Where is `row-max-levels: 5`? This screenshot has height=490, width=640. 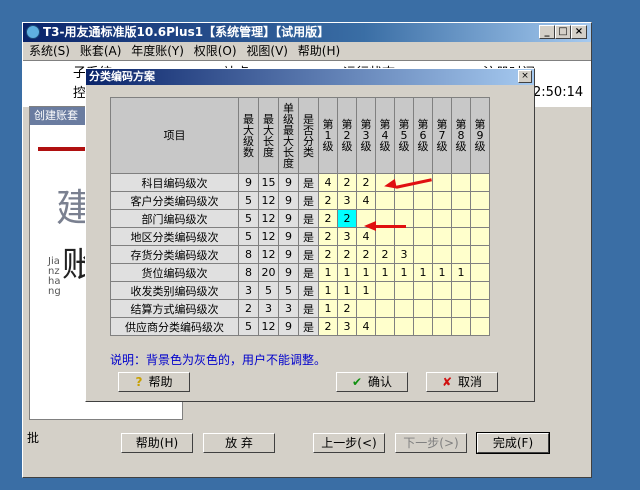
row-max-levels: 5 is located at coordinates (248, 218).